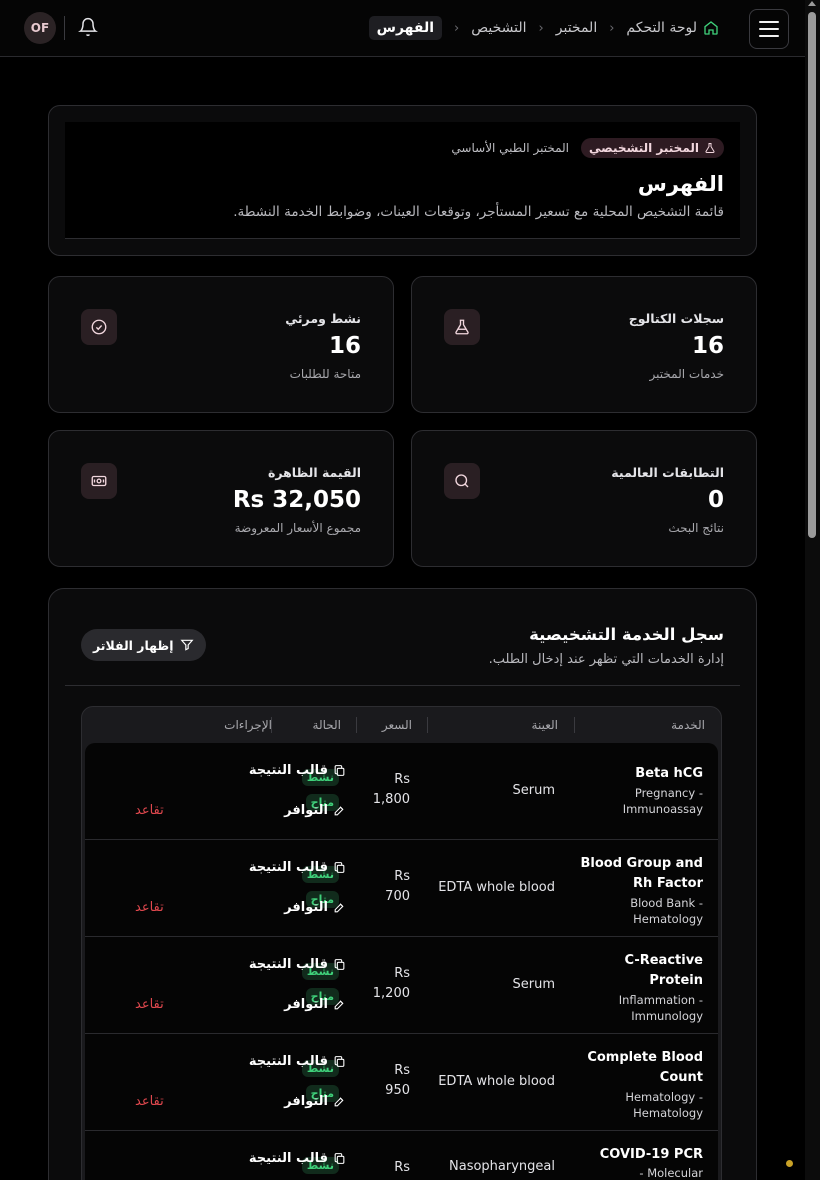 The width and height of the screenshot is (820, 1180). I want to click on service-category: Molecular -, so click(671, 1173).